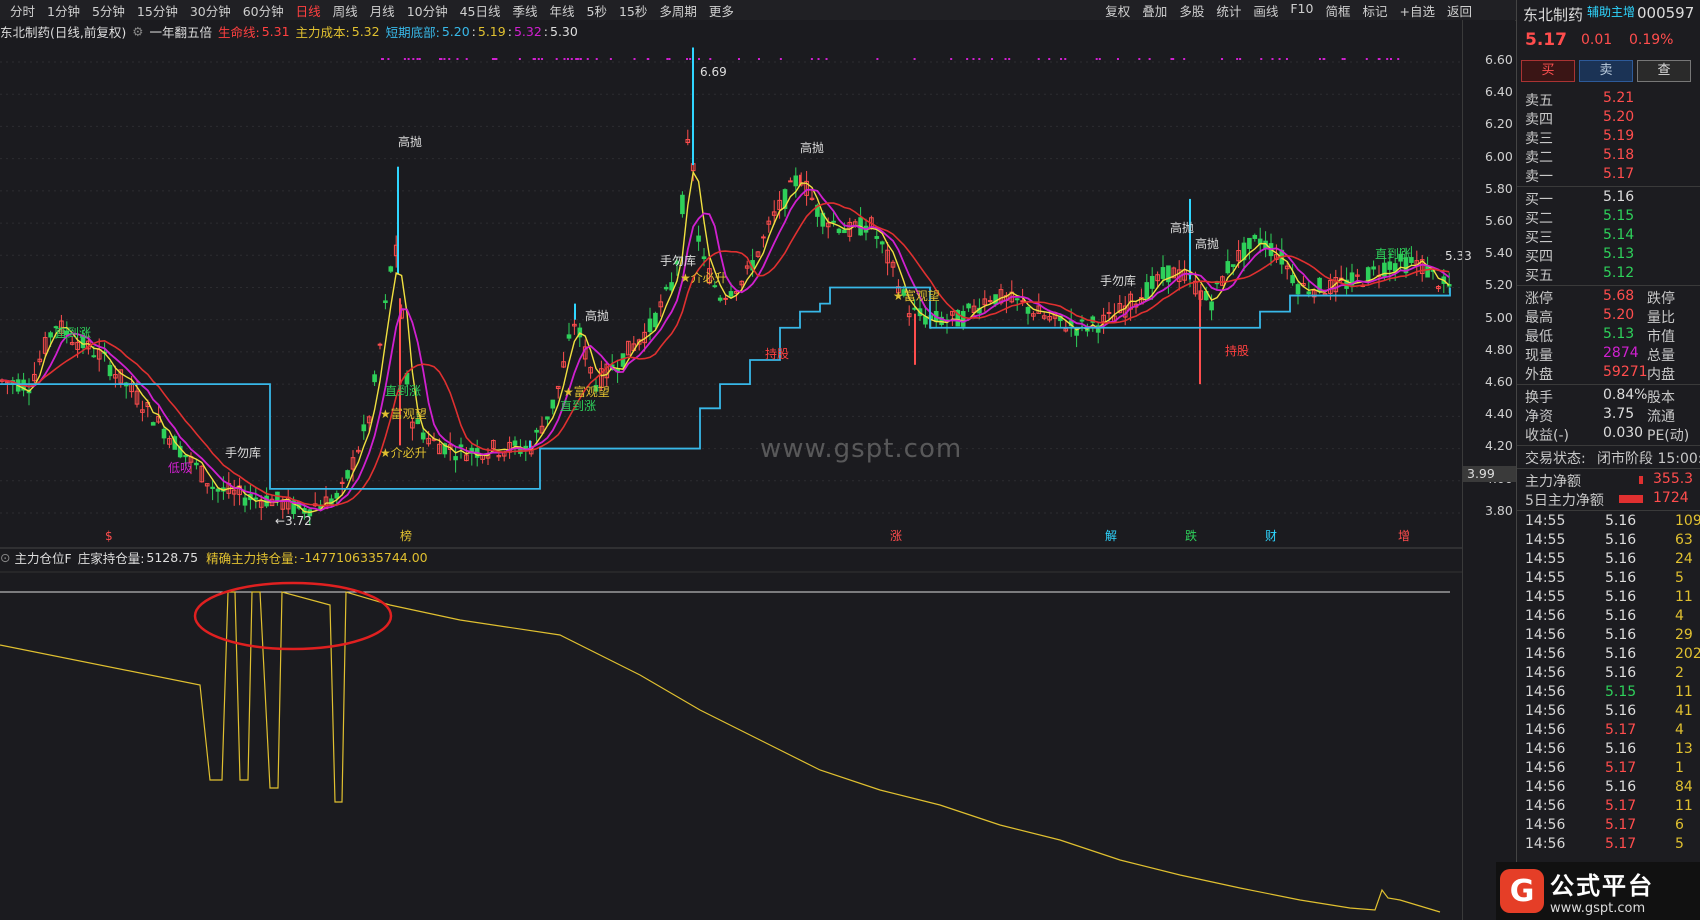 The height and width of the screenshot is (920, 1700). I want to click on quote-label: 卖五, so click(1539, 101).